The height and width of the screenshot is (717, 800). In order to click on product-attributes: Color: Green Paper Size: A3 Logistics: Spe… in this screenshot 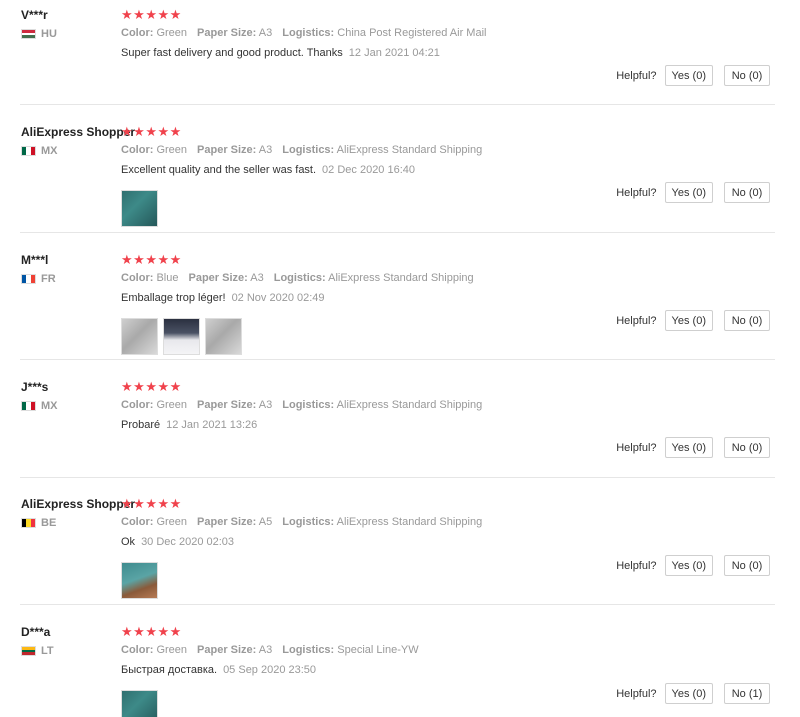, I will do `click(275, 650)`.